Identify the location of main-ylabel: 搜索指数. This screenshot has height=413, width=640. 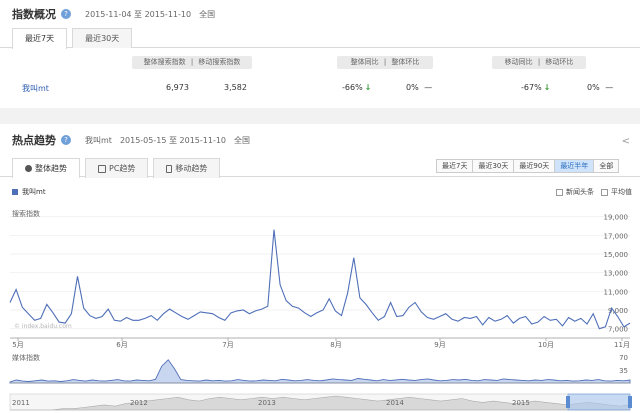
(26, 213).